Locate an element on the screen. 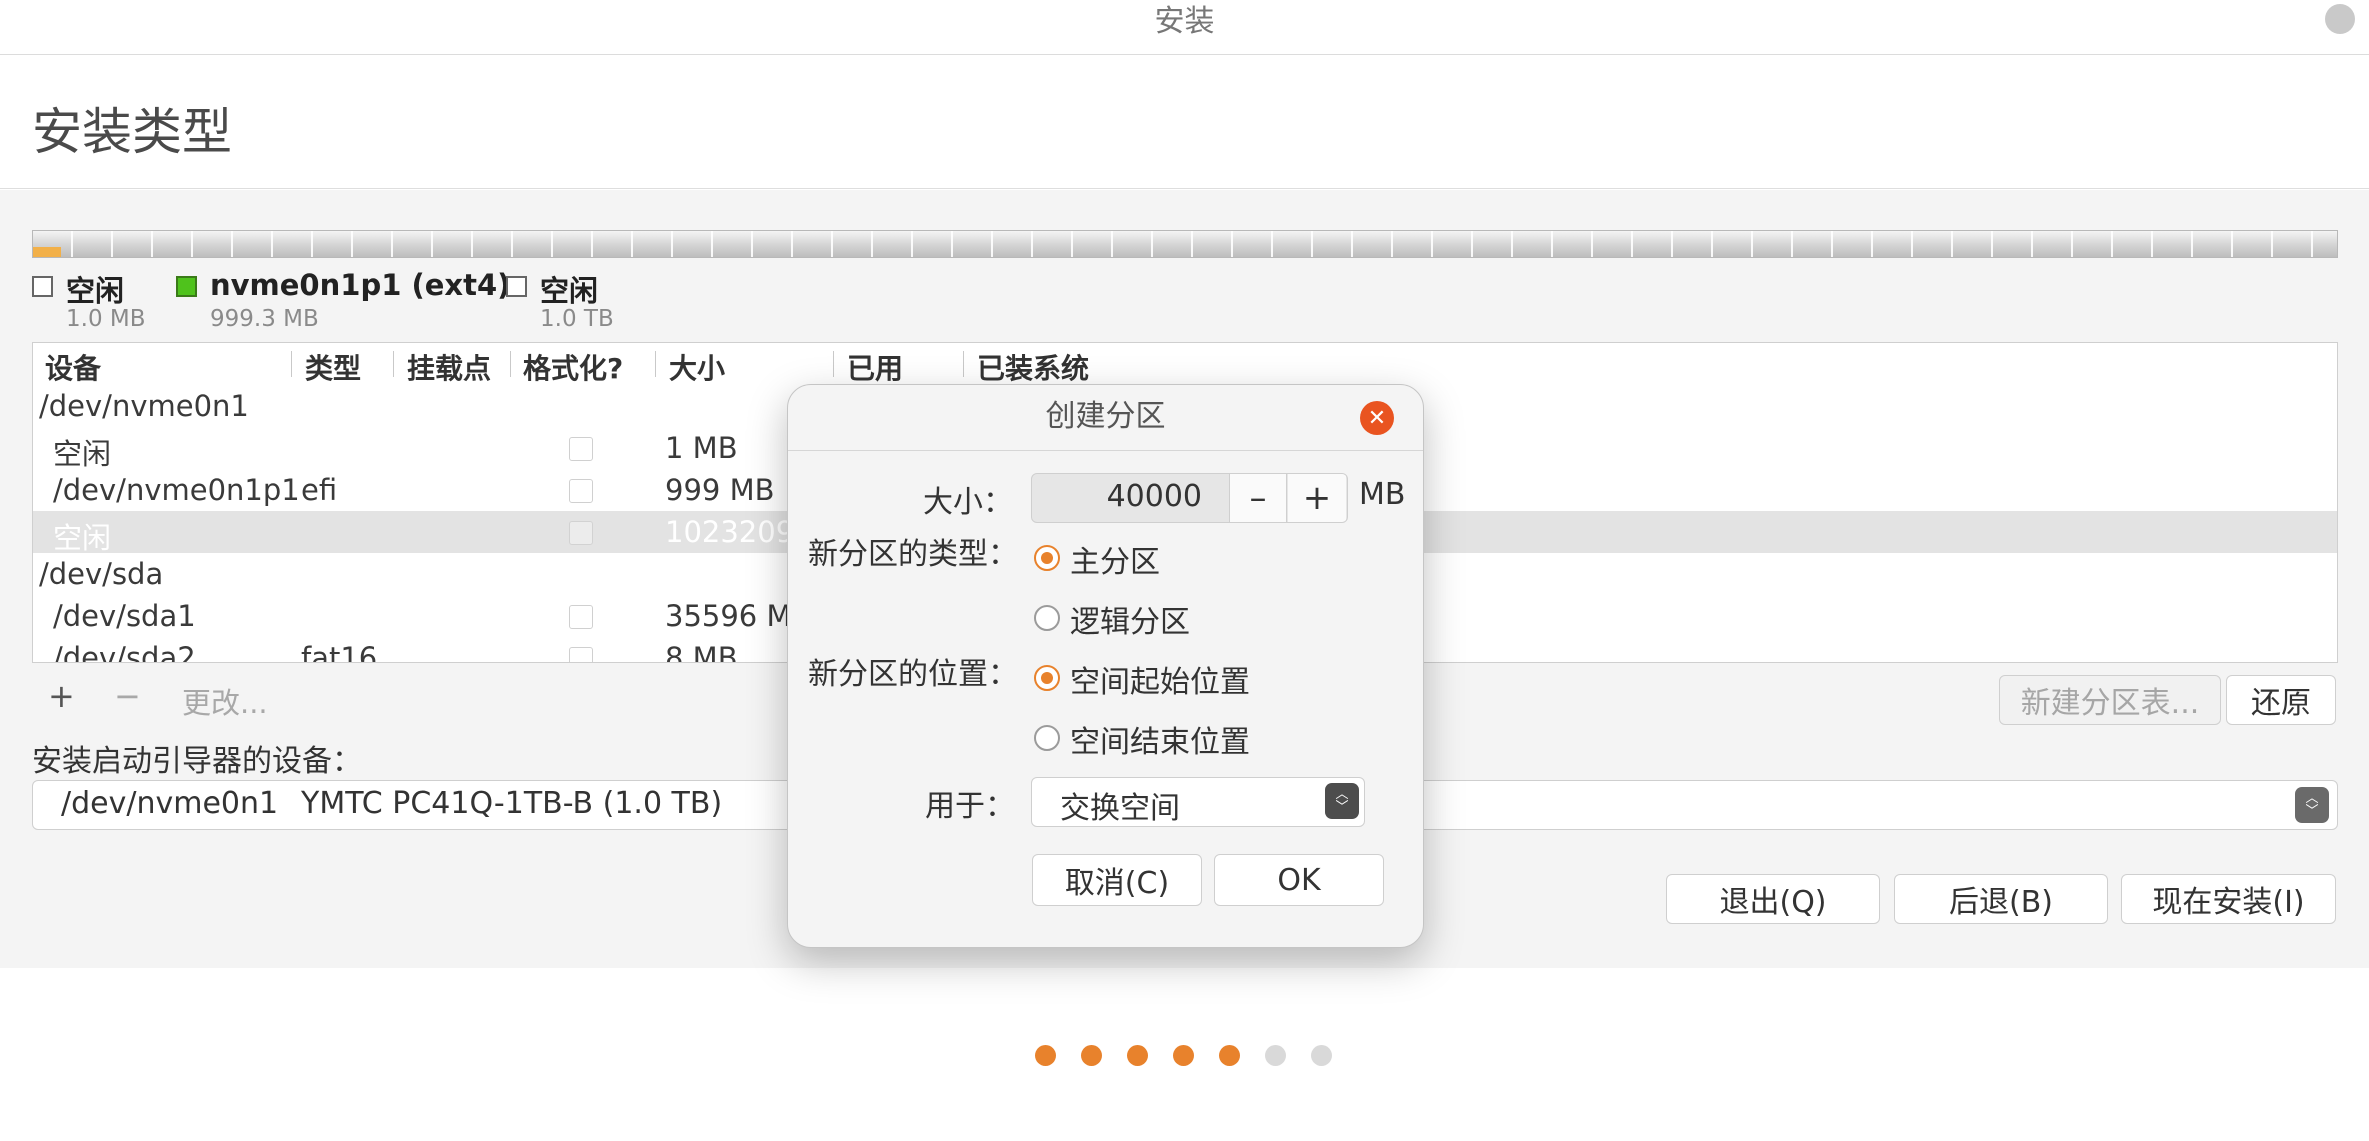 This screenshot has height=1141, width=2369. column-header-used: 已用 is located at coordinates (875, 367).